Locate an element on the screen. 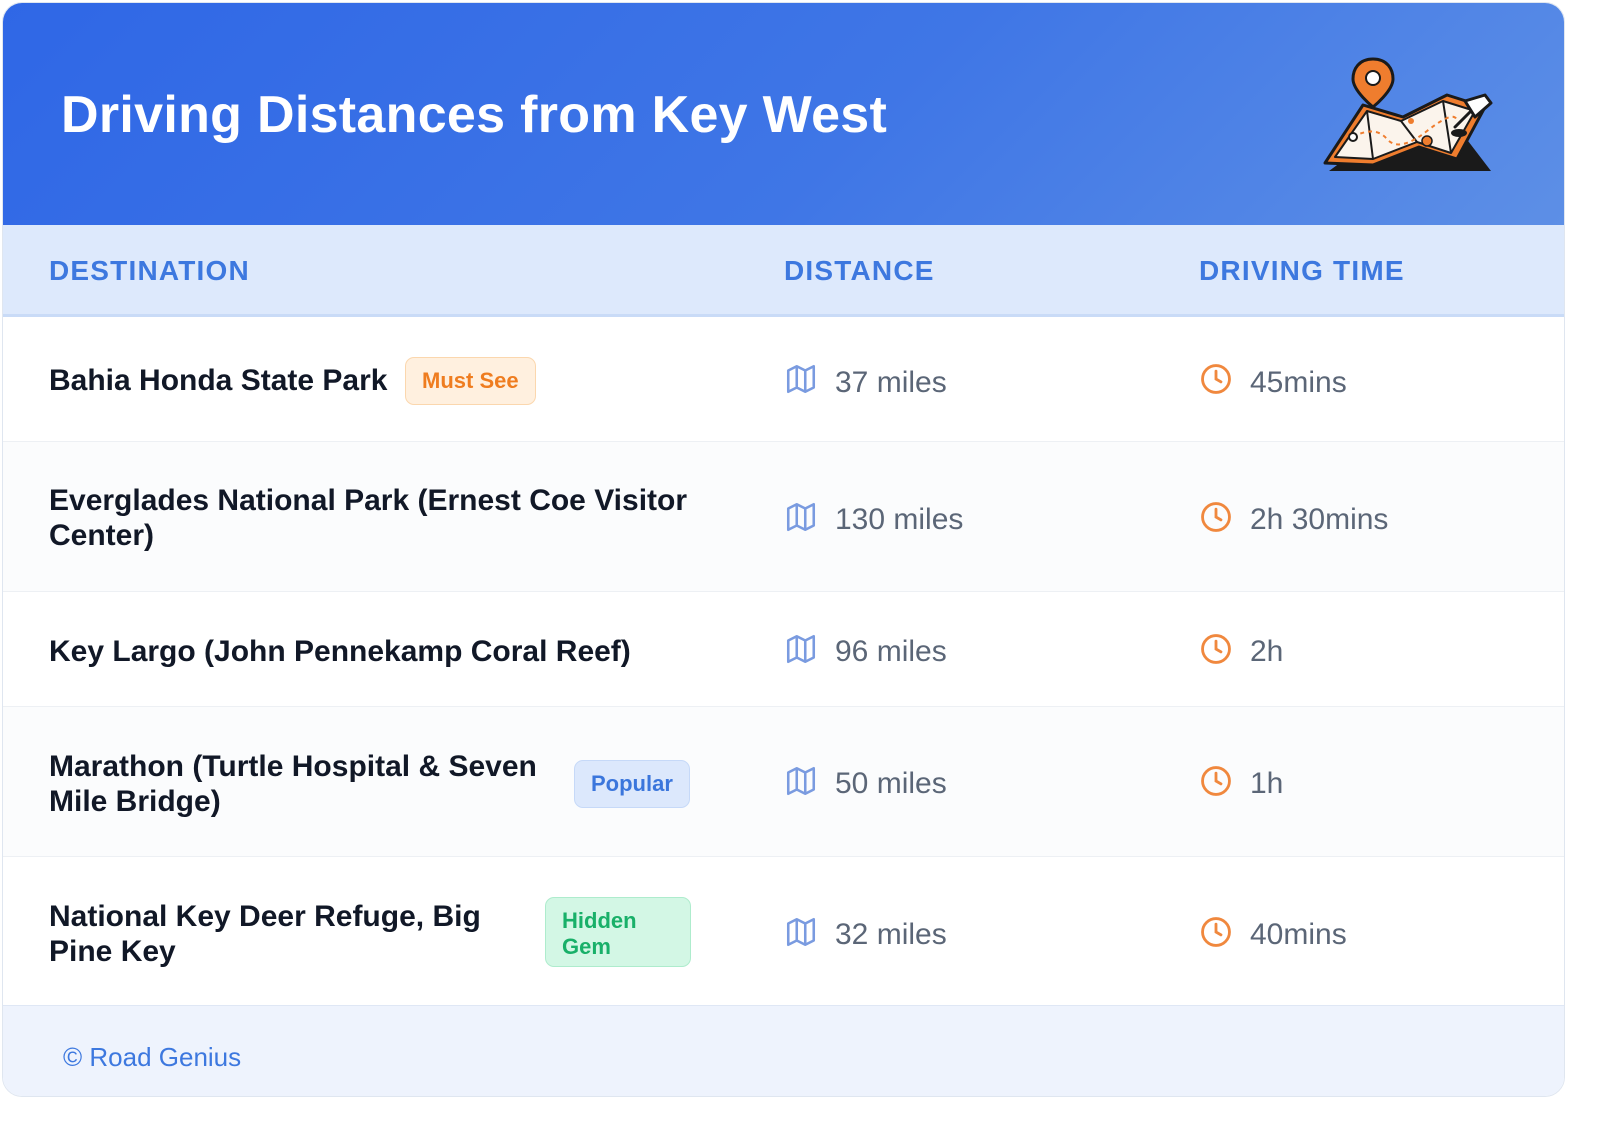 The height and width of the screenshot is (1124, 1604). must-see-badge: Must See is located at coordinates (470, 381).